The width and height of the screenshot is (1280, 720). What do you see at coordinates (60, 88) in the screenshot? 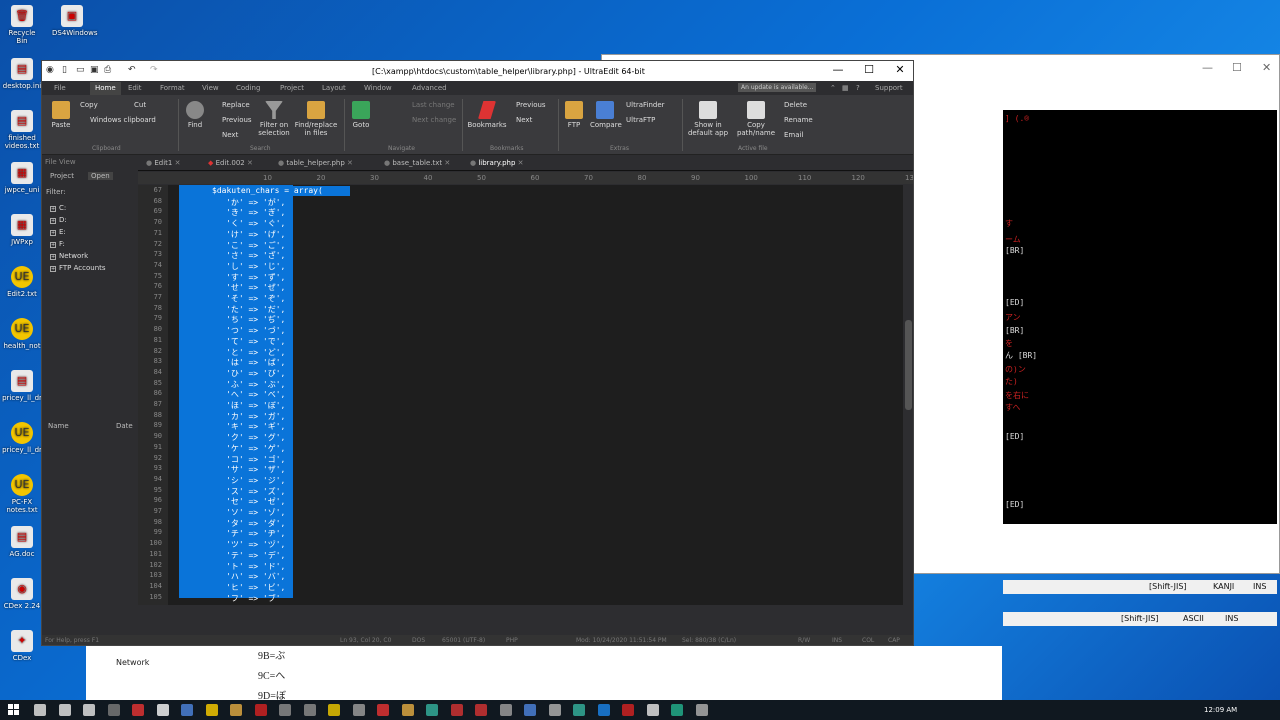
I see `menu-file: File` at bounding box center [60, 88].